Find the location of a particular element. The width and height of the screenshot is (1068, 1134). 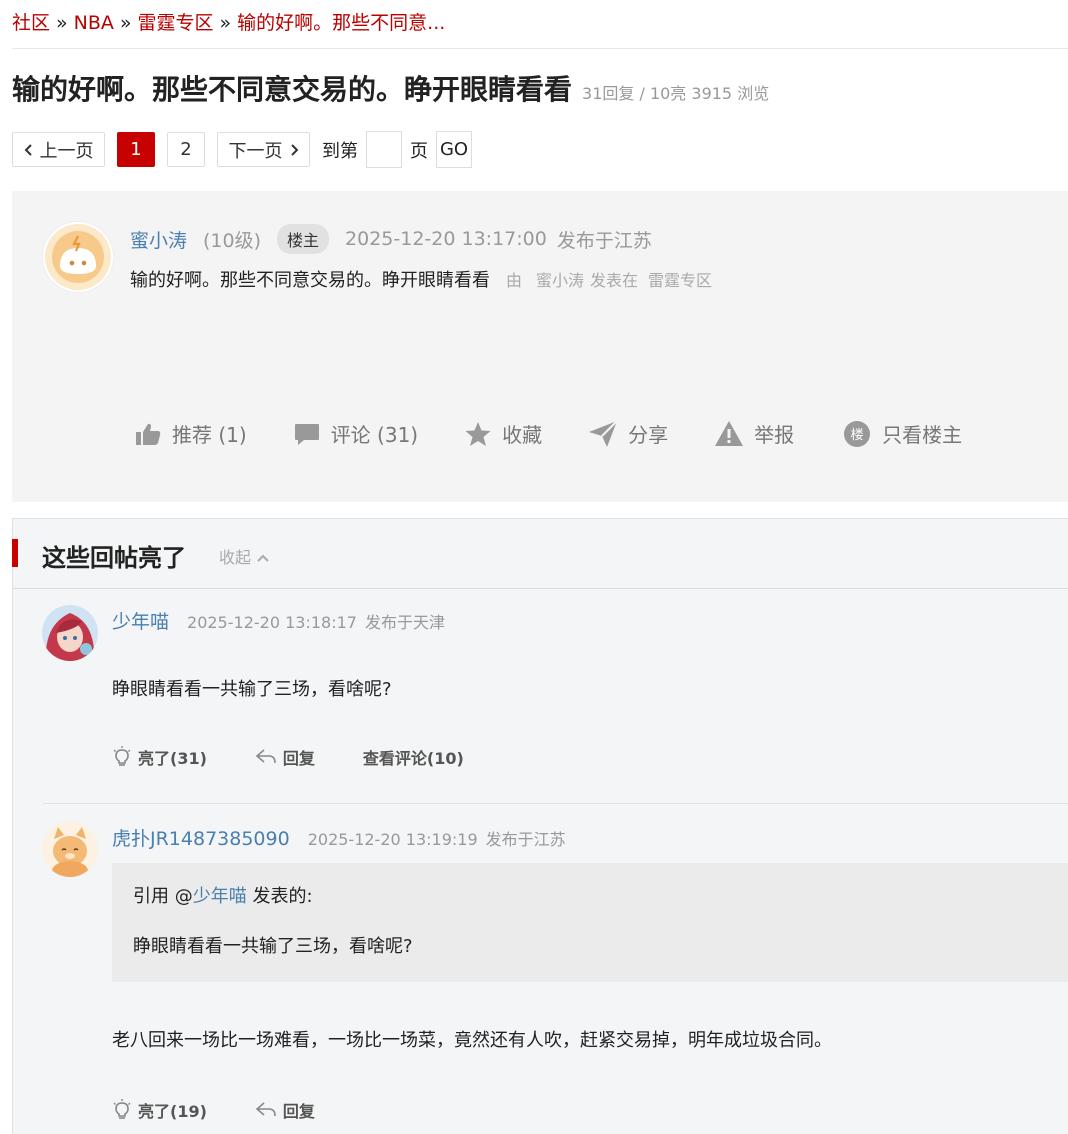

reply-location: 发布于天津 is located at coordinates (404, 622).